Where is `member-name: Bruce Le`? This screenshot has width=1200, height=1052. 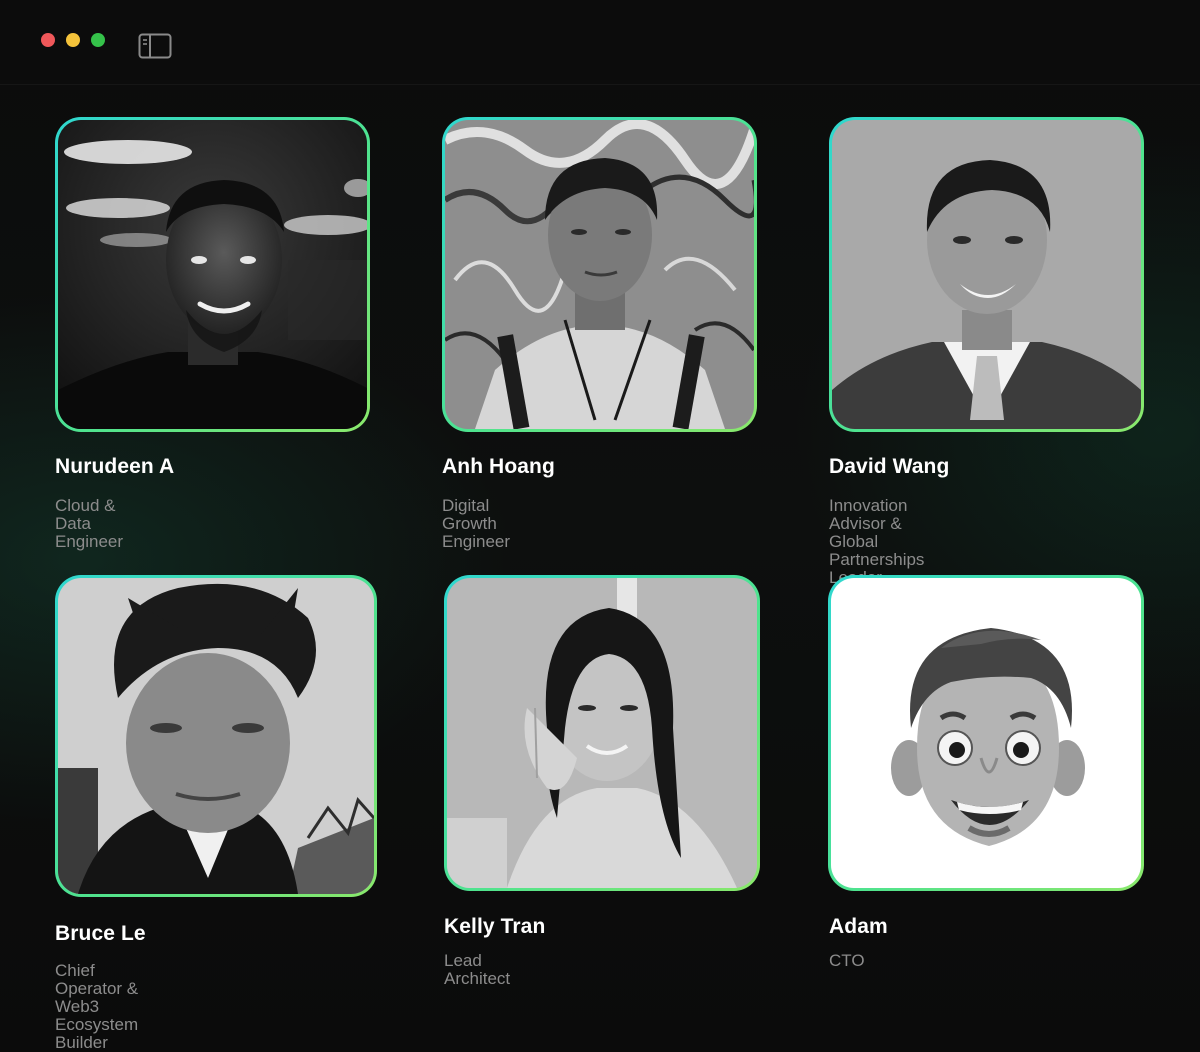 member-name: Bruce Le is located at coordinates (100, 933).